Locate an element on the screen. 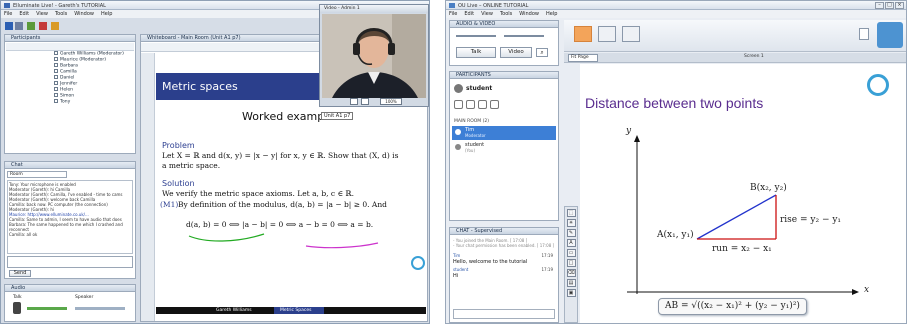  chat-header: Chat is located at coordinates (70, 165).